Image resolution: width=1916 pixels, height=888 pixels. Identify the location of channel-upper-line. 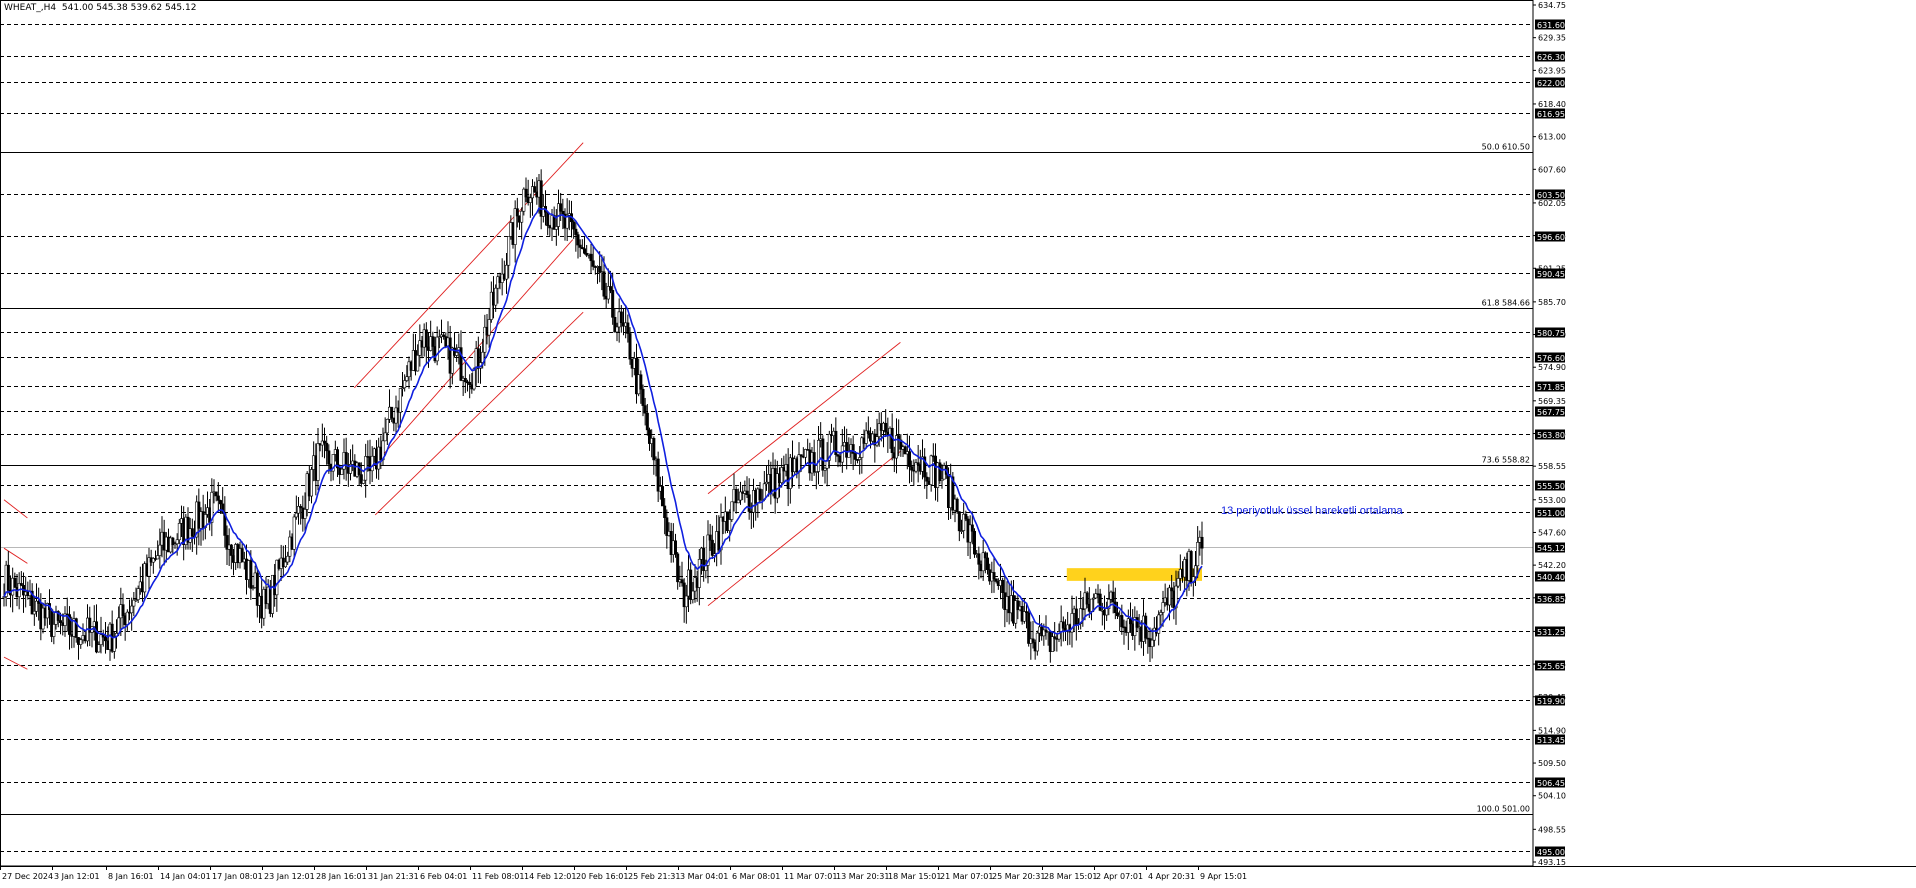
(15, 509).